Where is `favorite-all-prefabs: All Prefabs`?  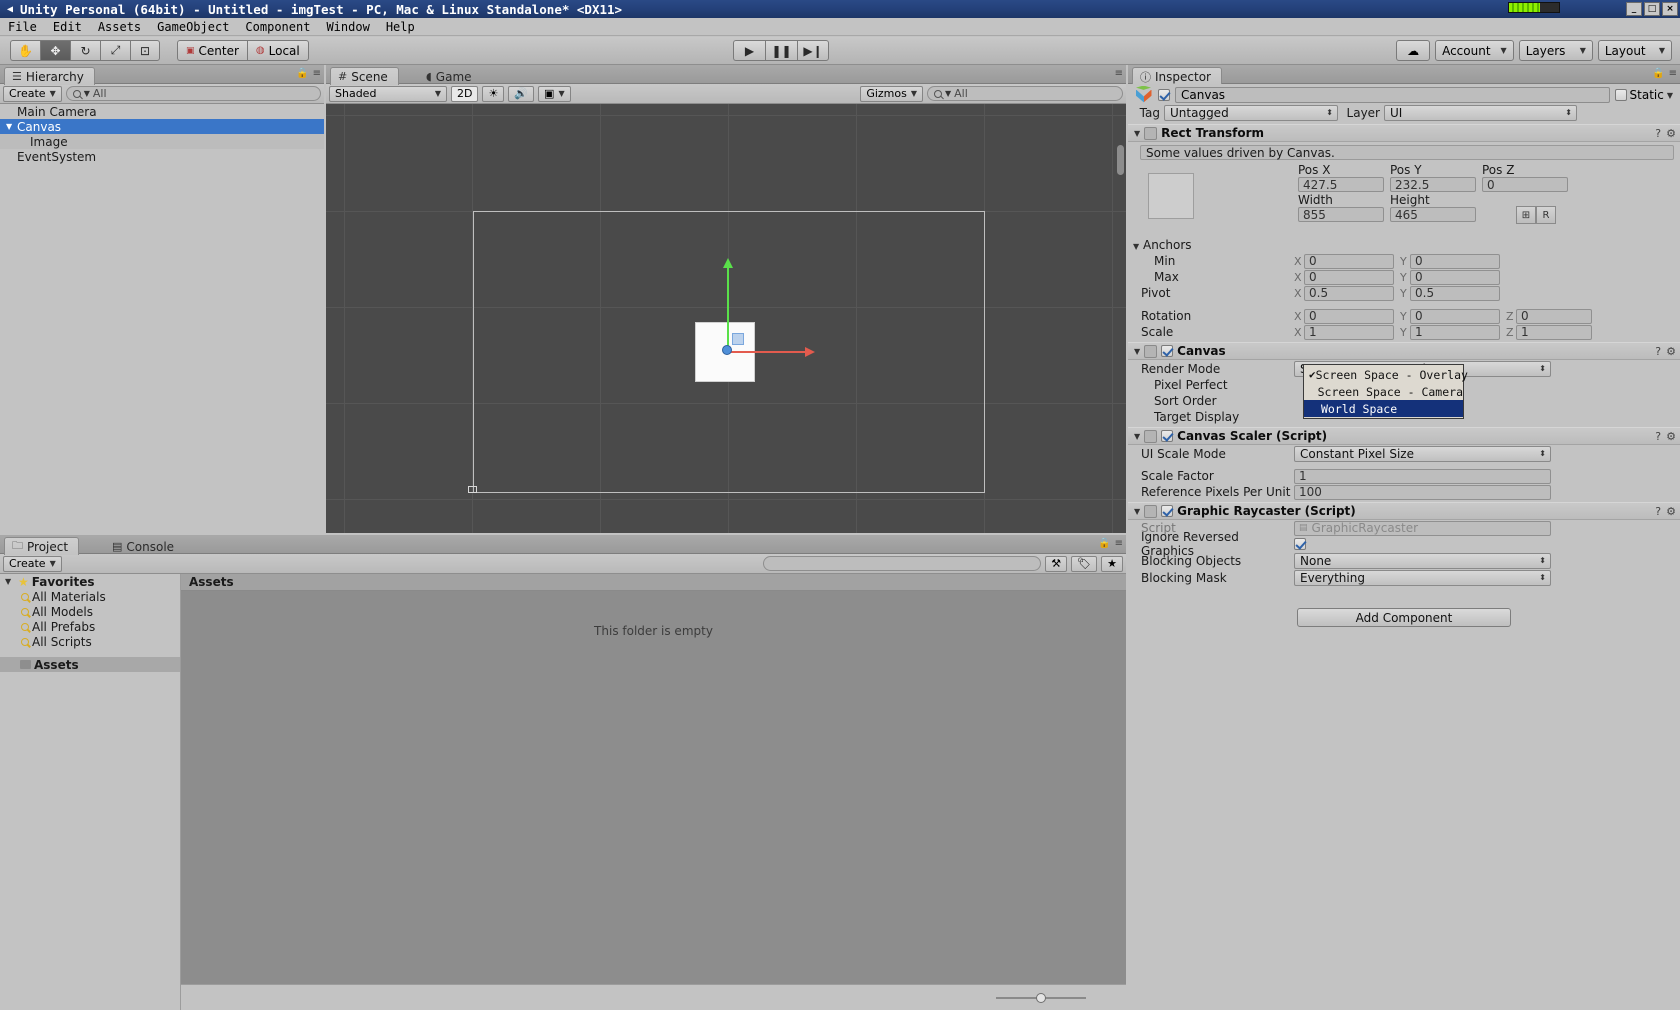 favorite-all-prefabs: All Prefabs is located at coordinates (90, 626).